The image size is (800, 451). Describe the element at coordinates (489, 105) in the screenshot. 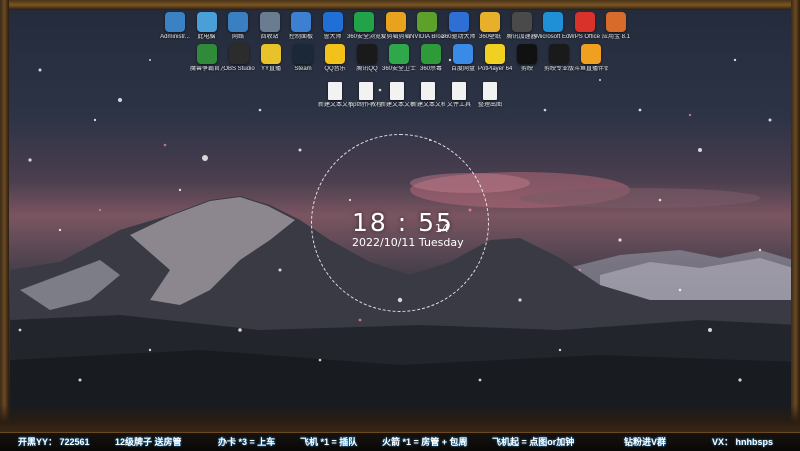

I see `desktop-icon-label: 整理出图` at that location.